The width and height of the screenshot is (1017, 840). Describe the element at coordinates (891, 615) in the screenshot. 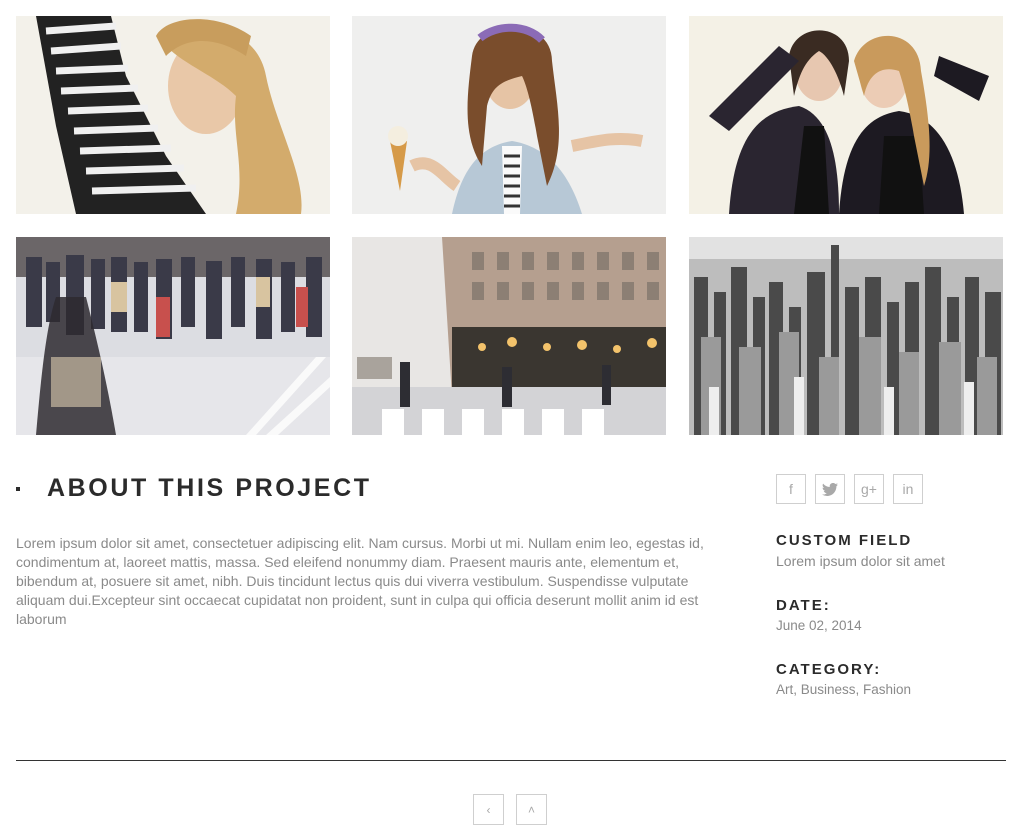

I see `meta-date: DATE: June 02, 2014` at that location.